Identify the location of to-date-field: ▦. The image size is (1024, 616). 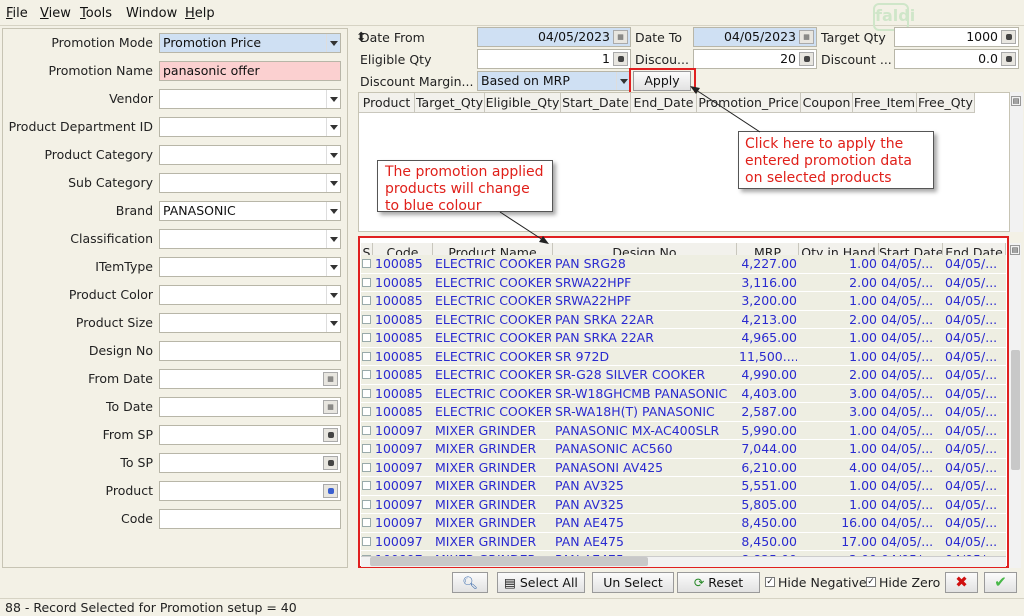
(250, 407).